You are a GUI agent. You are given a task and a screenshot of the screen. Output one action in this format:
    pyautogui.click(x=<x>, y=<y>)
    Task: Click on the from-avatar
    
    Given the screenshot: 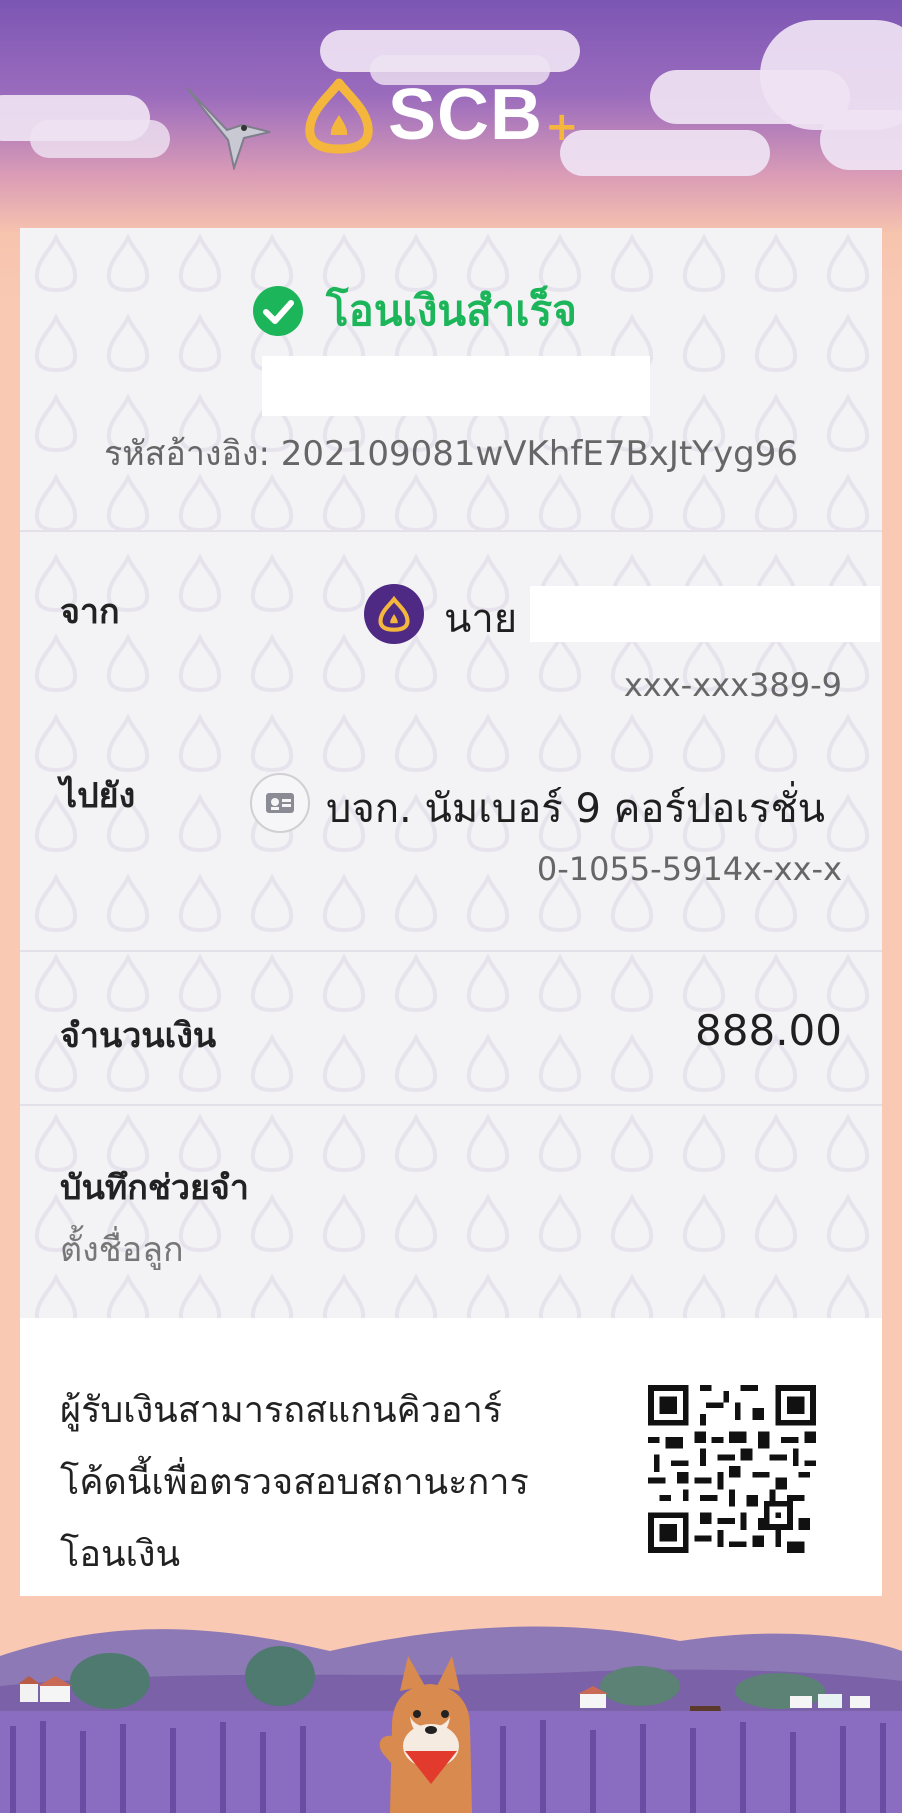 What is the action you would take?
    pyautogui.click(x=394, y=614)
    